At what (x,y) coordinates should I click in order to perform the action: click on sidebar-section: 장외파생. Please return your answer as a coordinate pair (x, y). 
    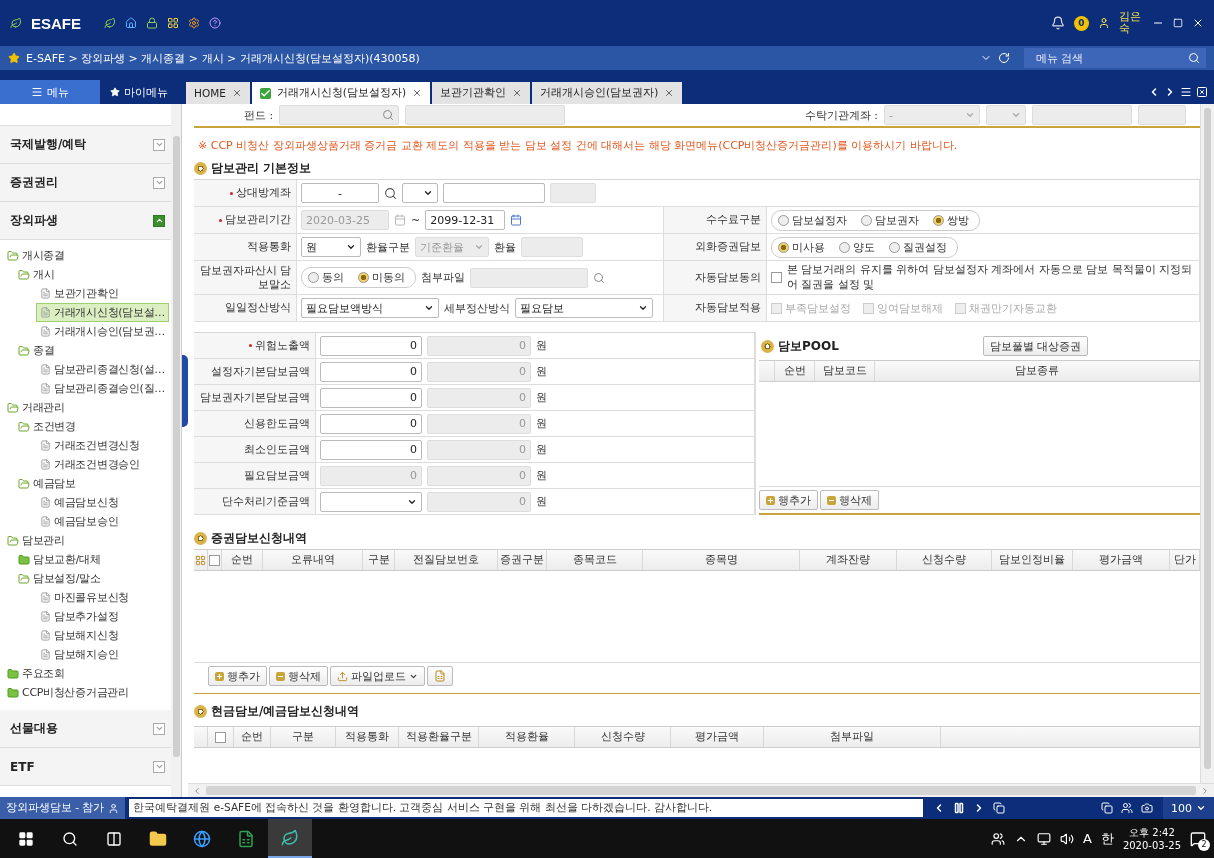
    Looking at the image, I should click on (85, 221).